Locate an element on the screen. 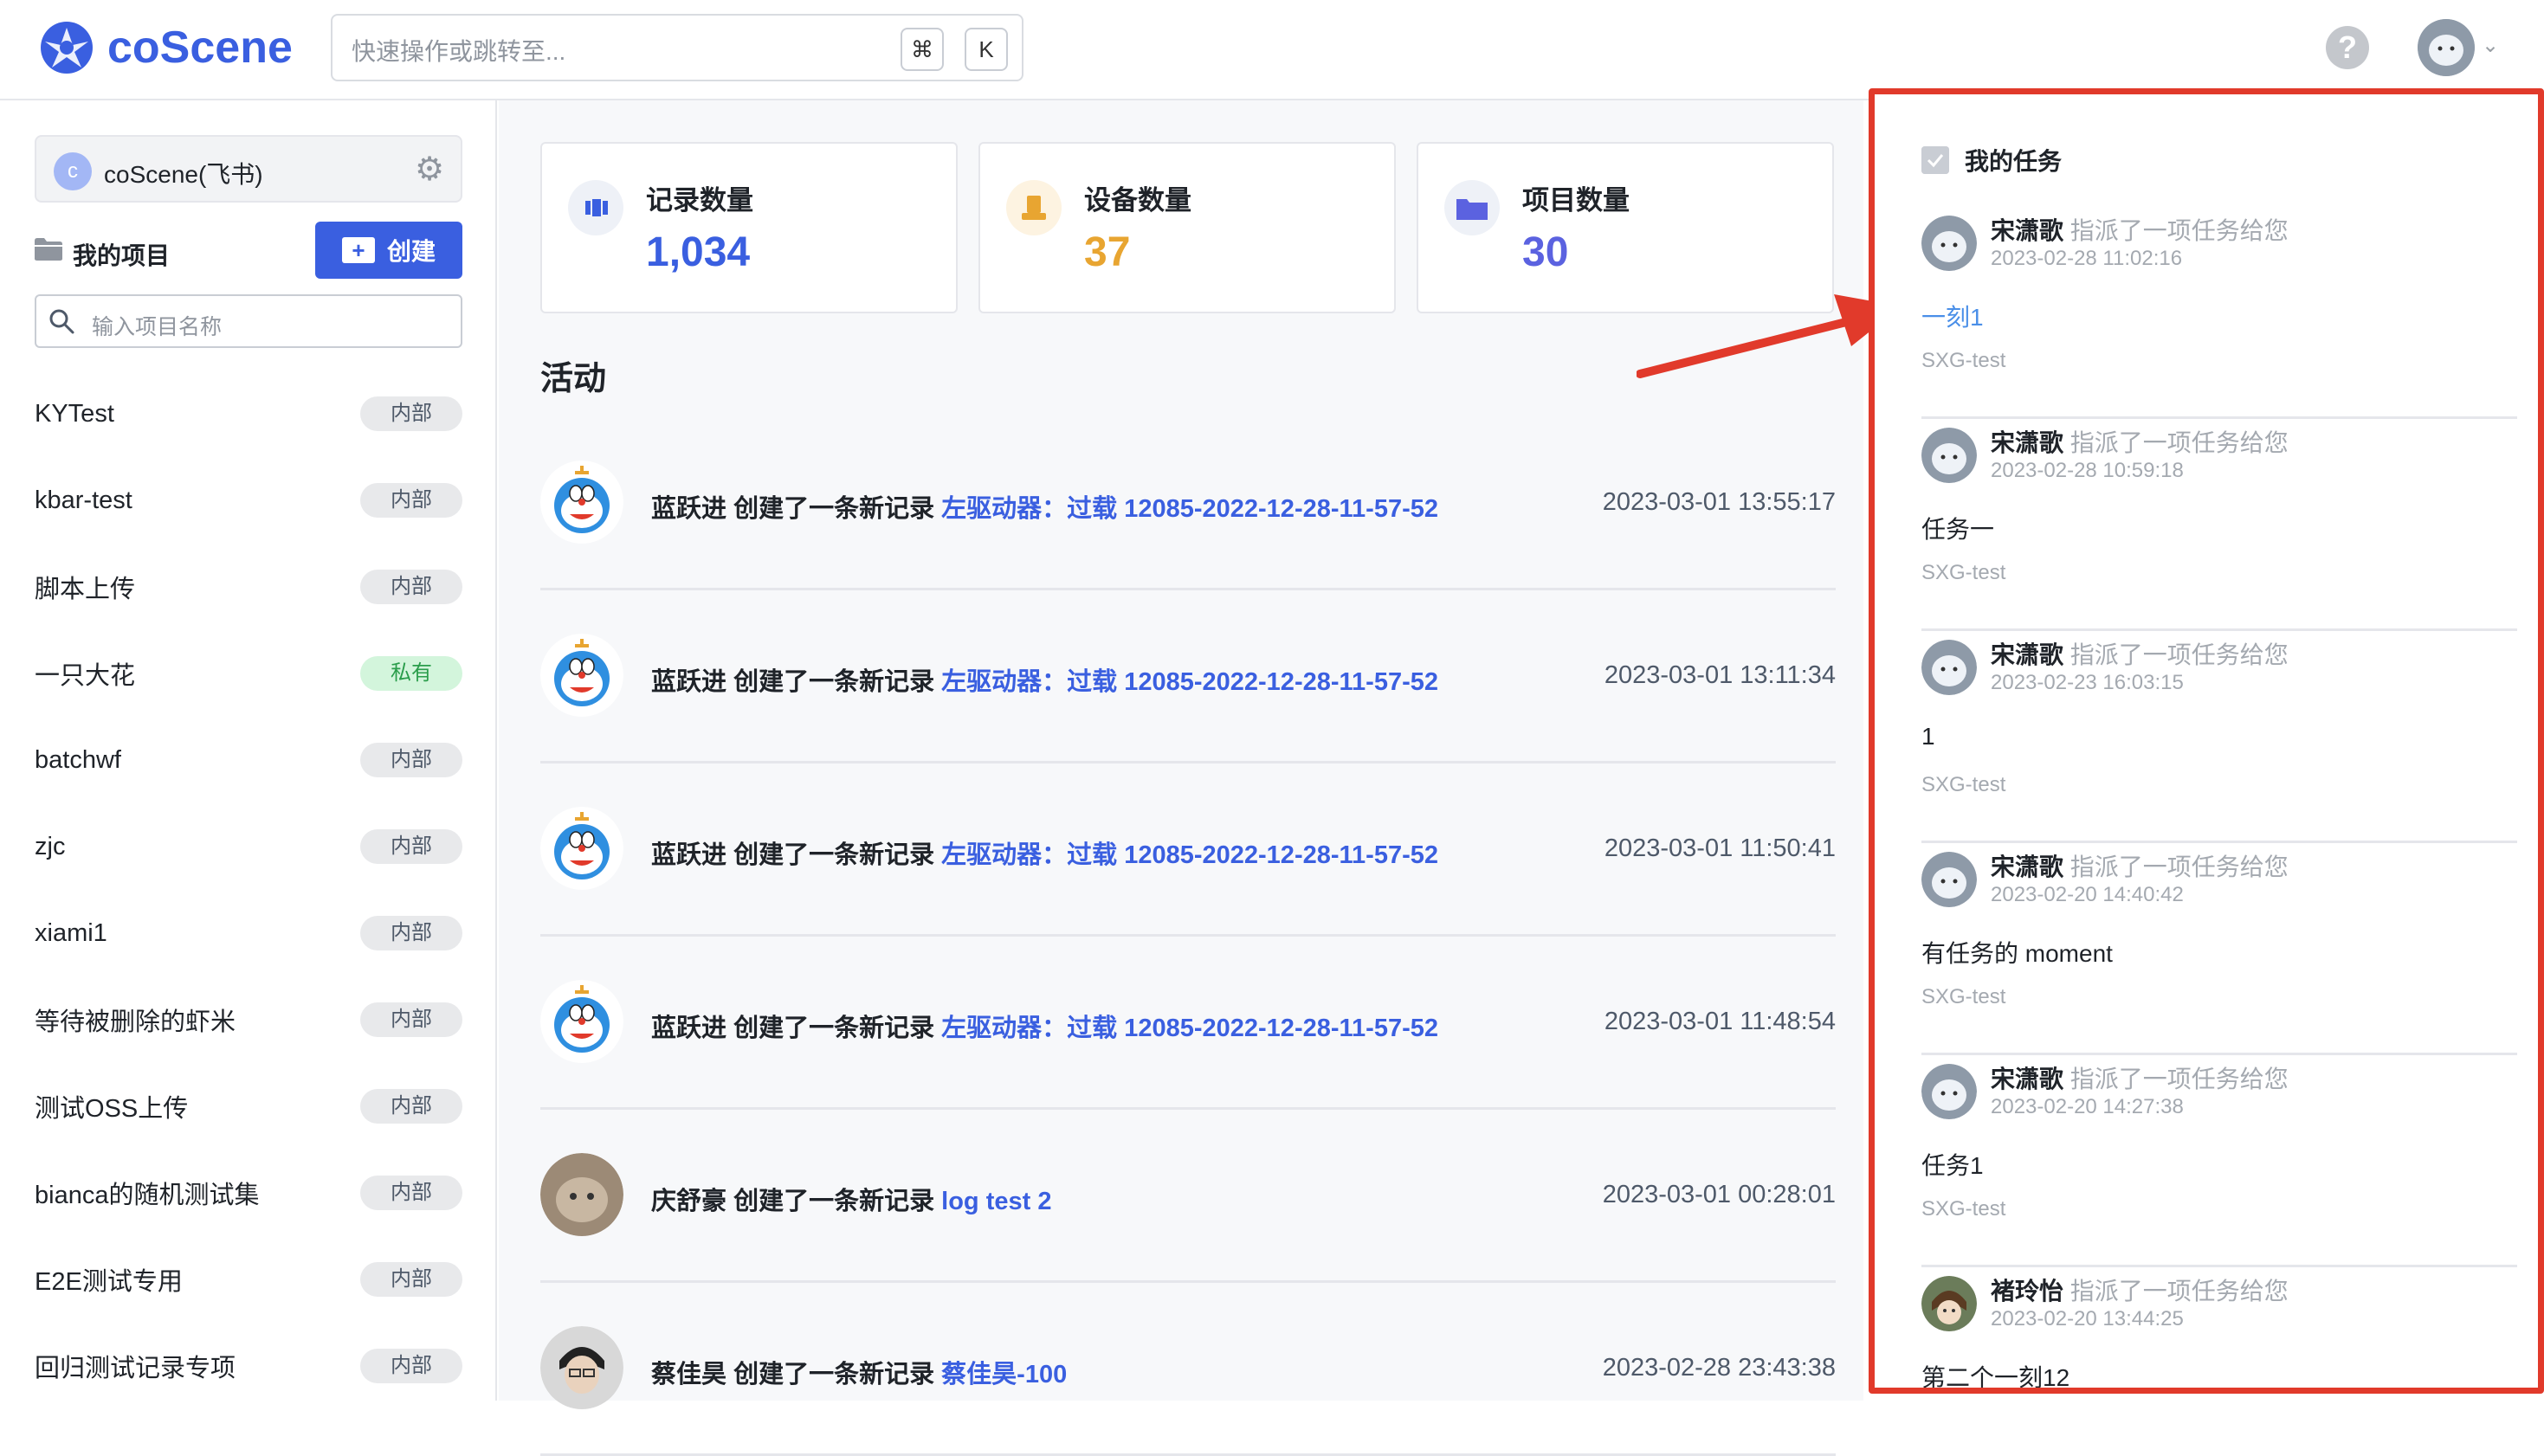 This screenshot has height=1456, width=2544. activity-user: 蔡佳昊 is located at coordinates (688, 1374).